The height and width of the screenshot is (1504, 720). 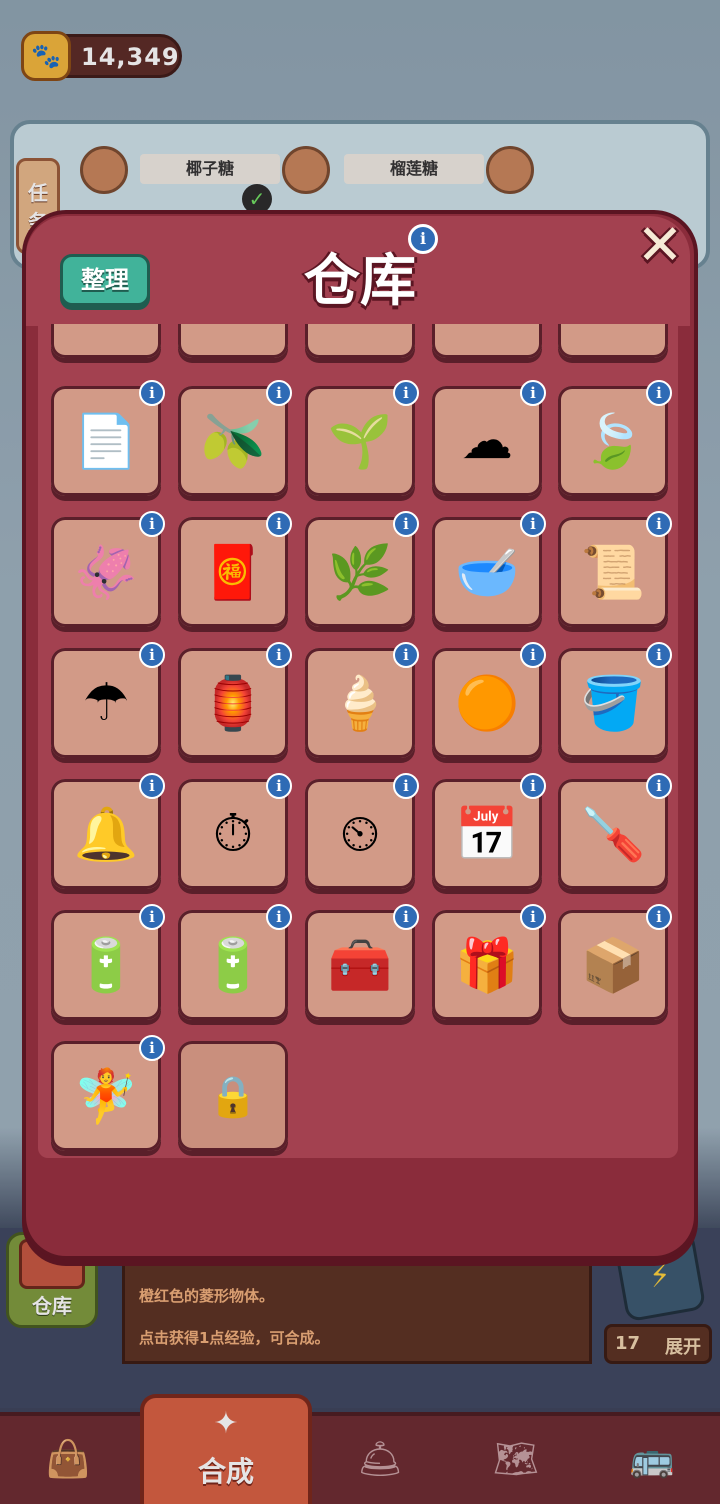 What do you see at coordinates (108, 700) in the screenshot?
I see `inventory-slot: ☂ i` at bounding box center [108, 700].